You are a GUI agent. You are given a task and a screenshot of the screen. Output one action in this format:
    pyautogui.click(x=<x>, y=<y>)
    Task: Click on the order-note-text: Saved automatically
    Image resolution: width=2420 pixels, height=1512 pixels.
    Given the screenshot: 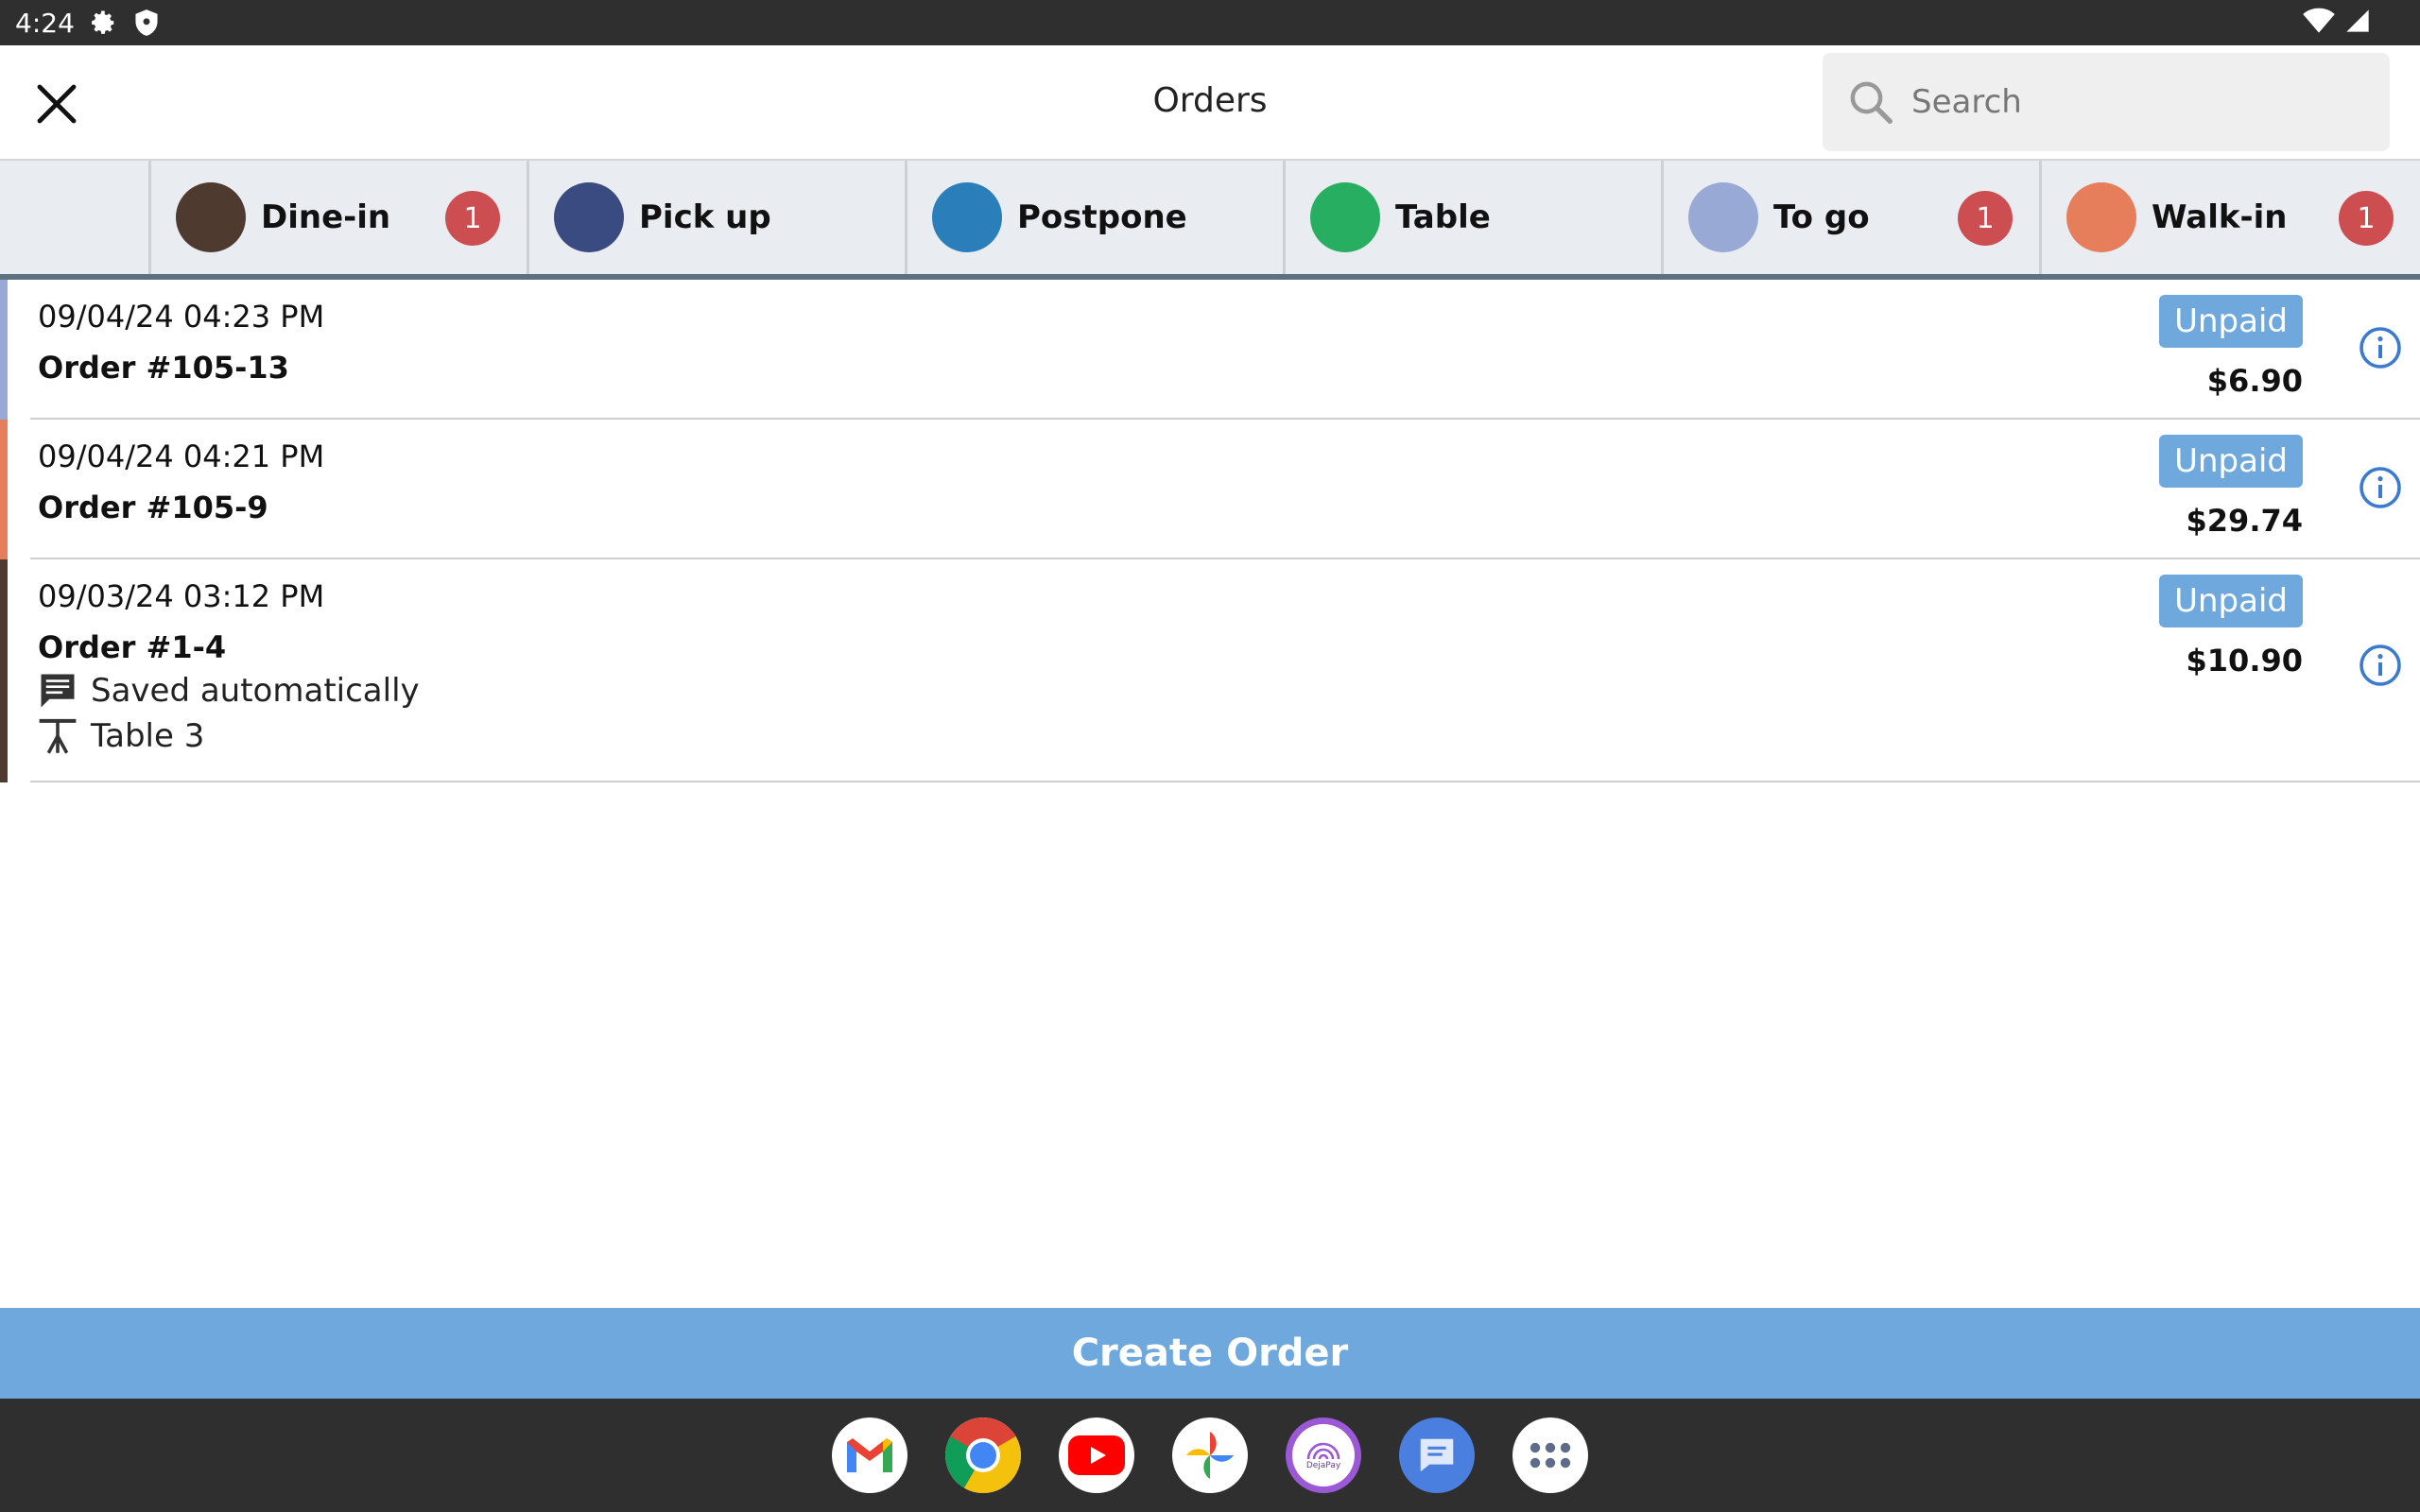 What is the action you would take?
    pyautogui.click(x=256, y=691)
    